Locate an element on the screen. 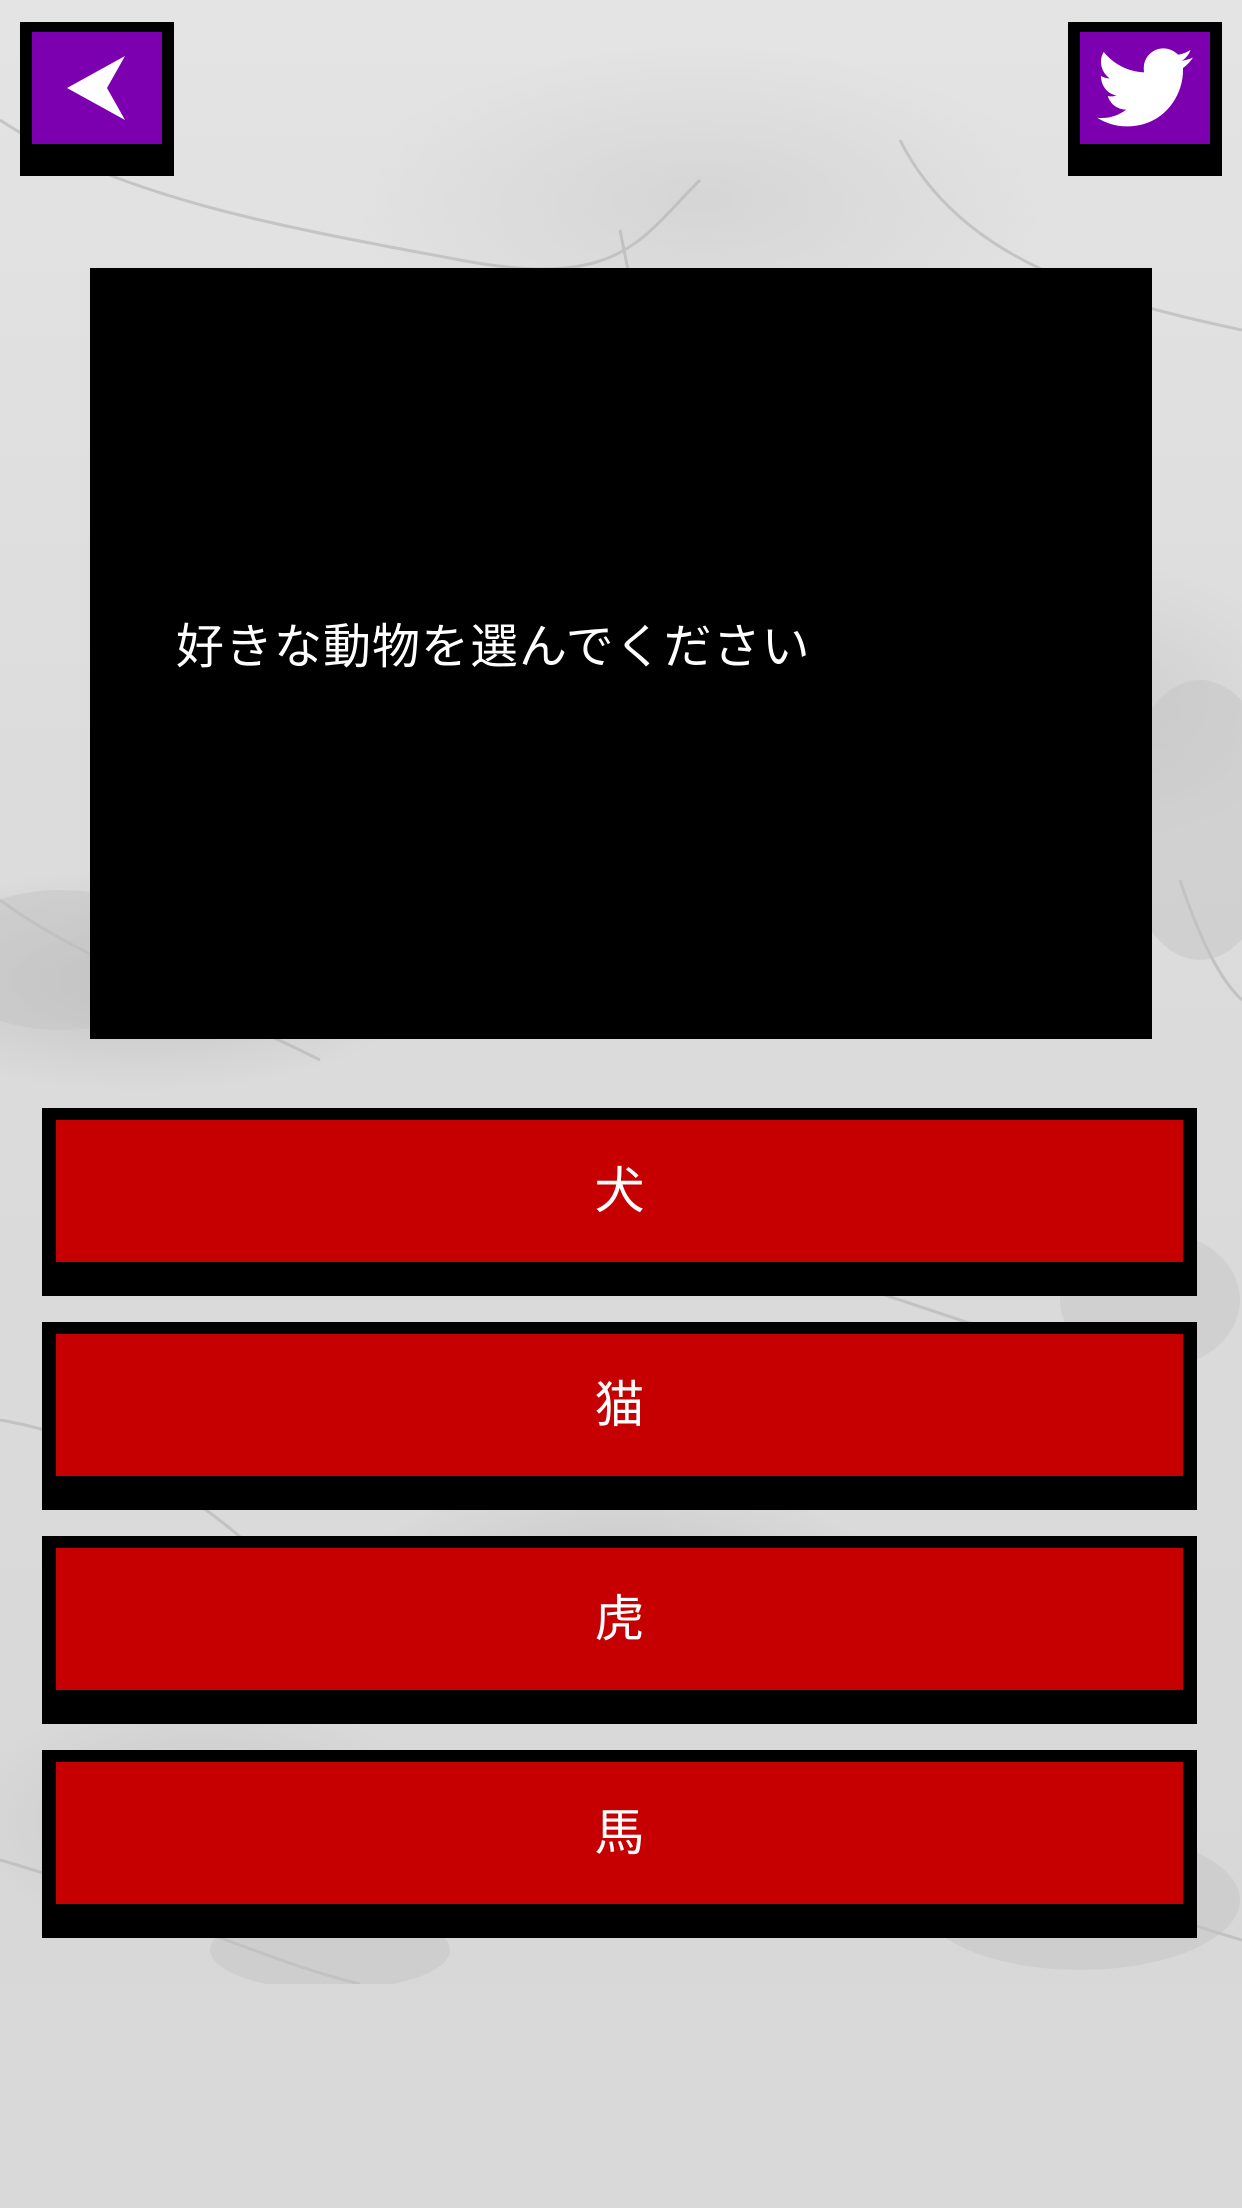 The height and width of the screenshot is (2208, 1242). answer-button-face: 猫 is located at coordinates (619, 1405).